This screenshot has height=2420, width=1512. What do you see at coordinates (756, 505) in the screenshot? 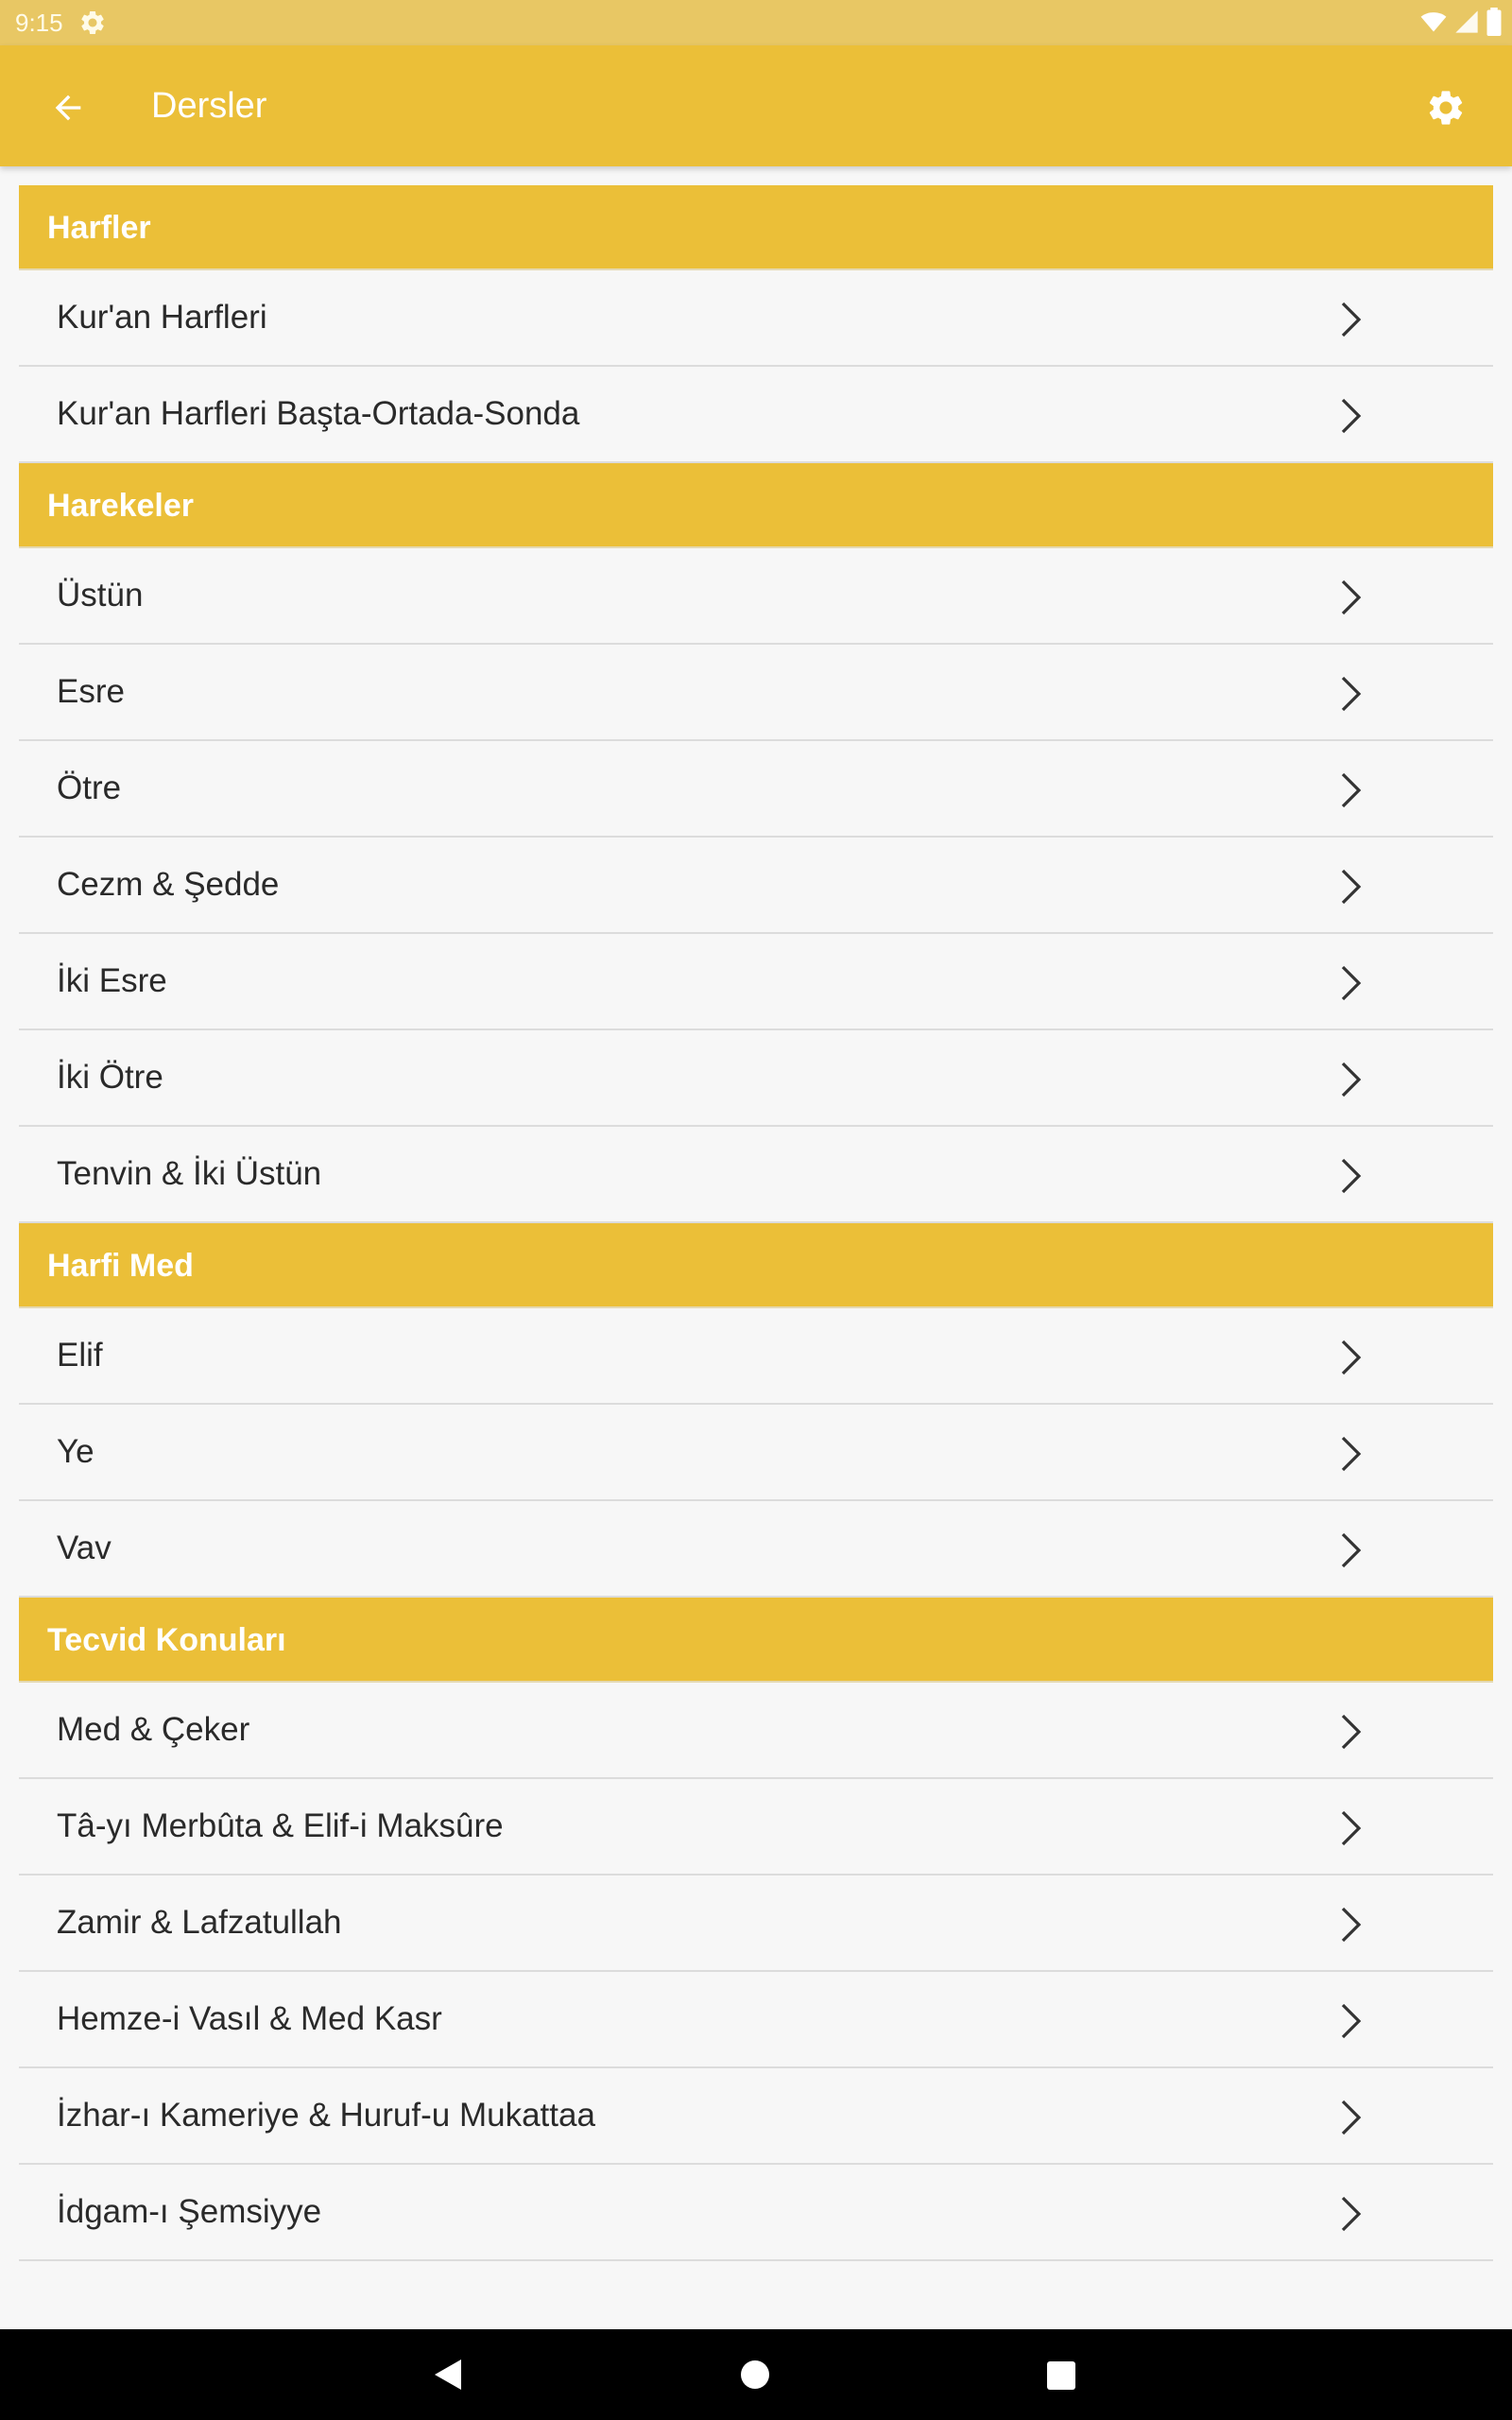
I see `section-header-harekeler: Harekeler` at bounding box center [756, 505].